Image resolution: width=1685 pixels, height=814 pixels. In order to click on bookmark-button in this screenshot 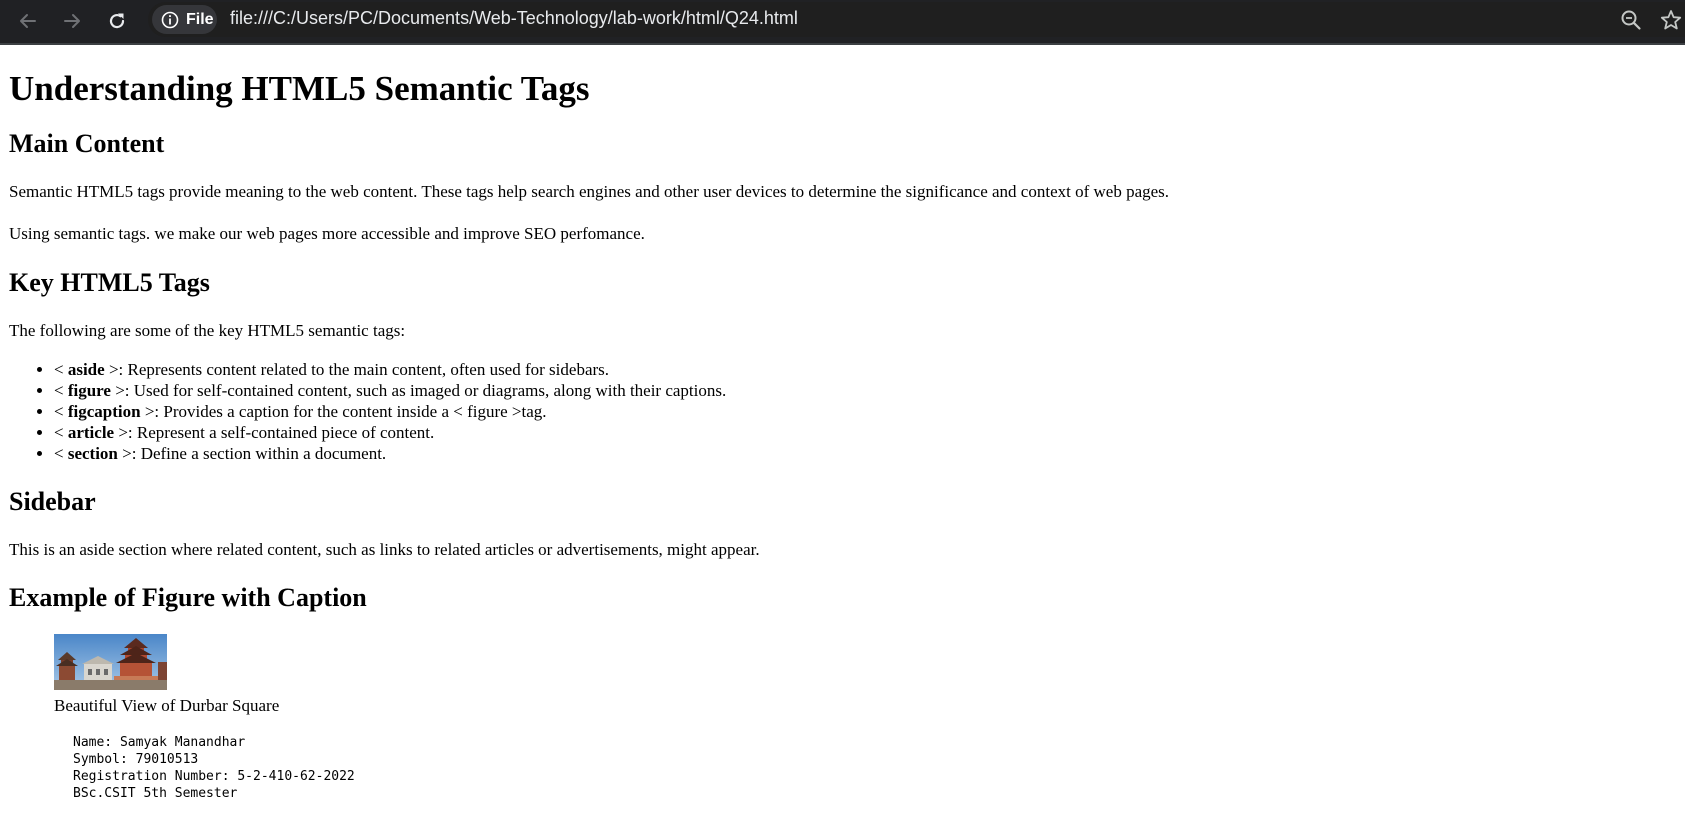, I will do `click(1670, 20)`.